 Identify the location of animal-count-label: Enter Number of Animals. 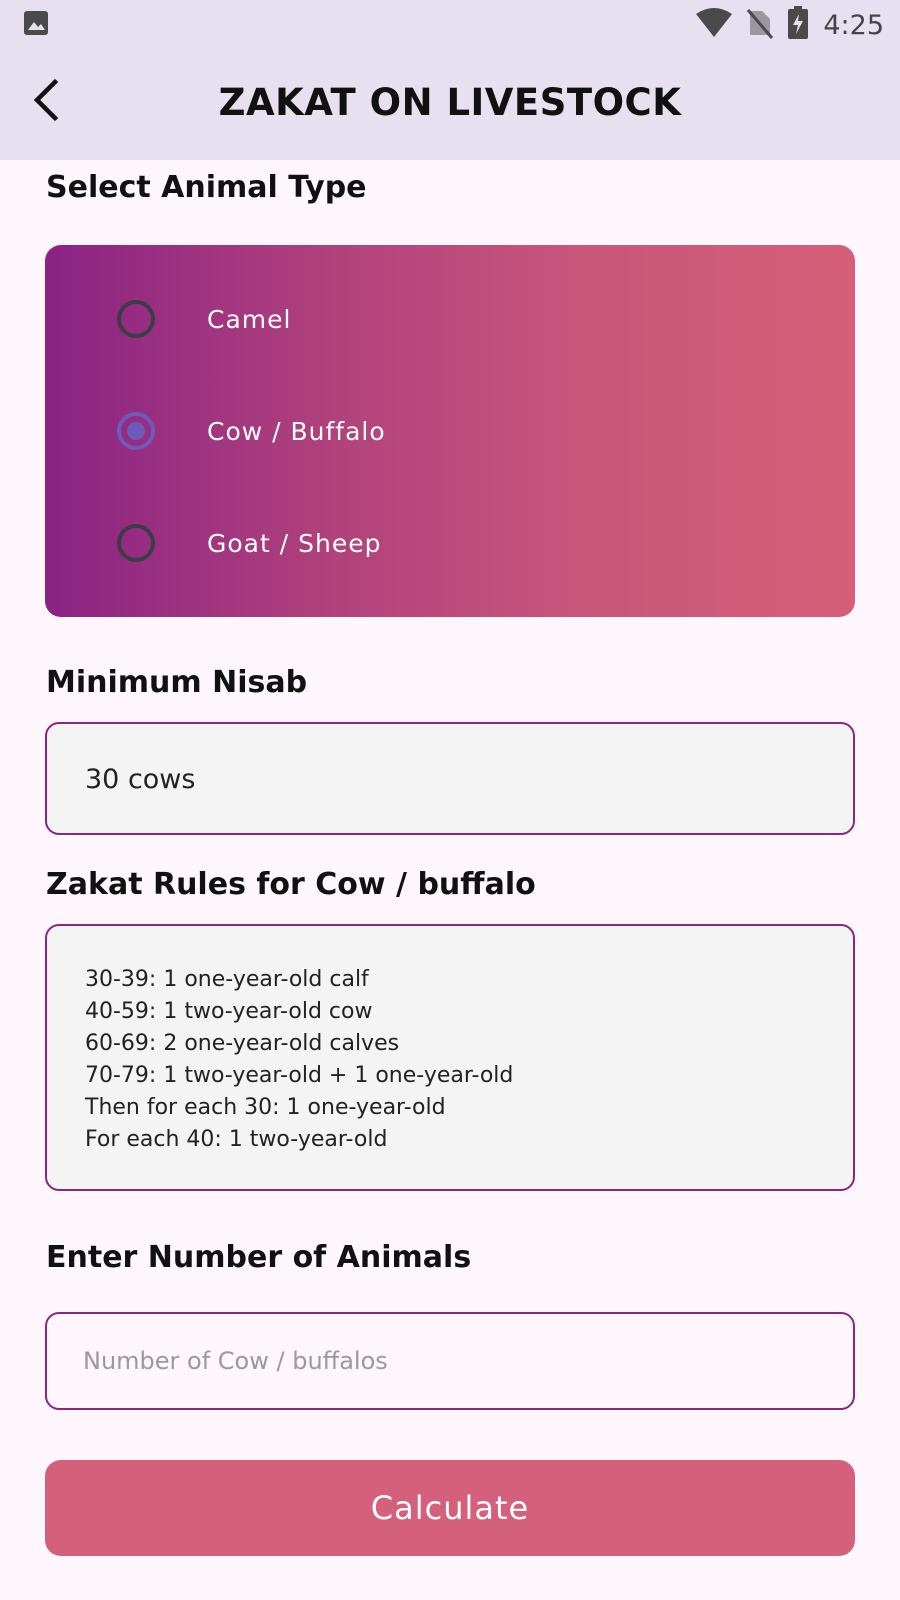
(259, 1257).